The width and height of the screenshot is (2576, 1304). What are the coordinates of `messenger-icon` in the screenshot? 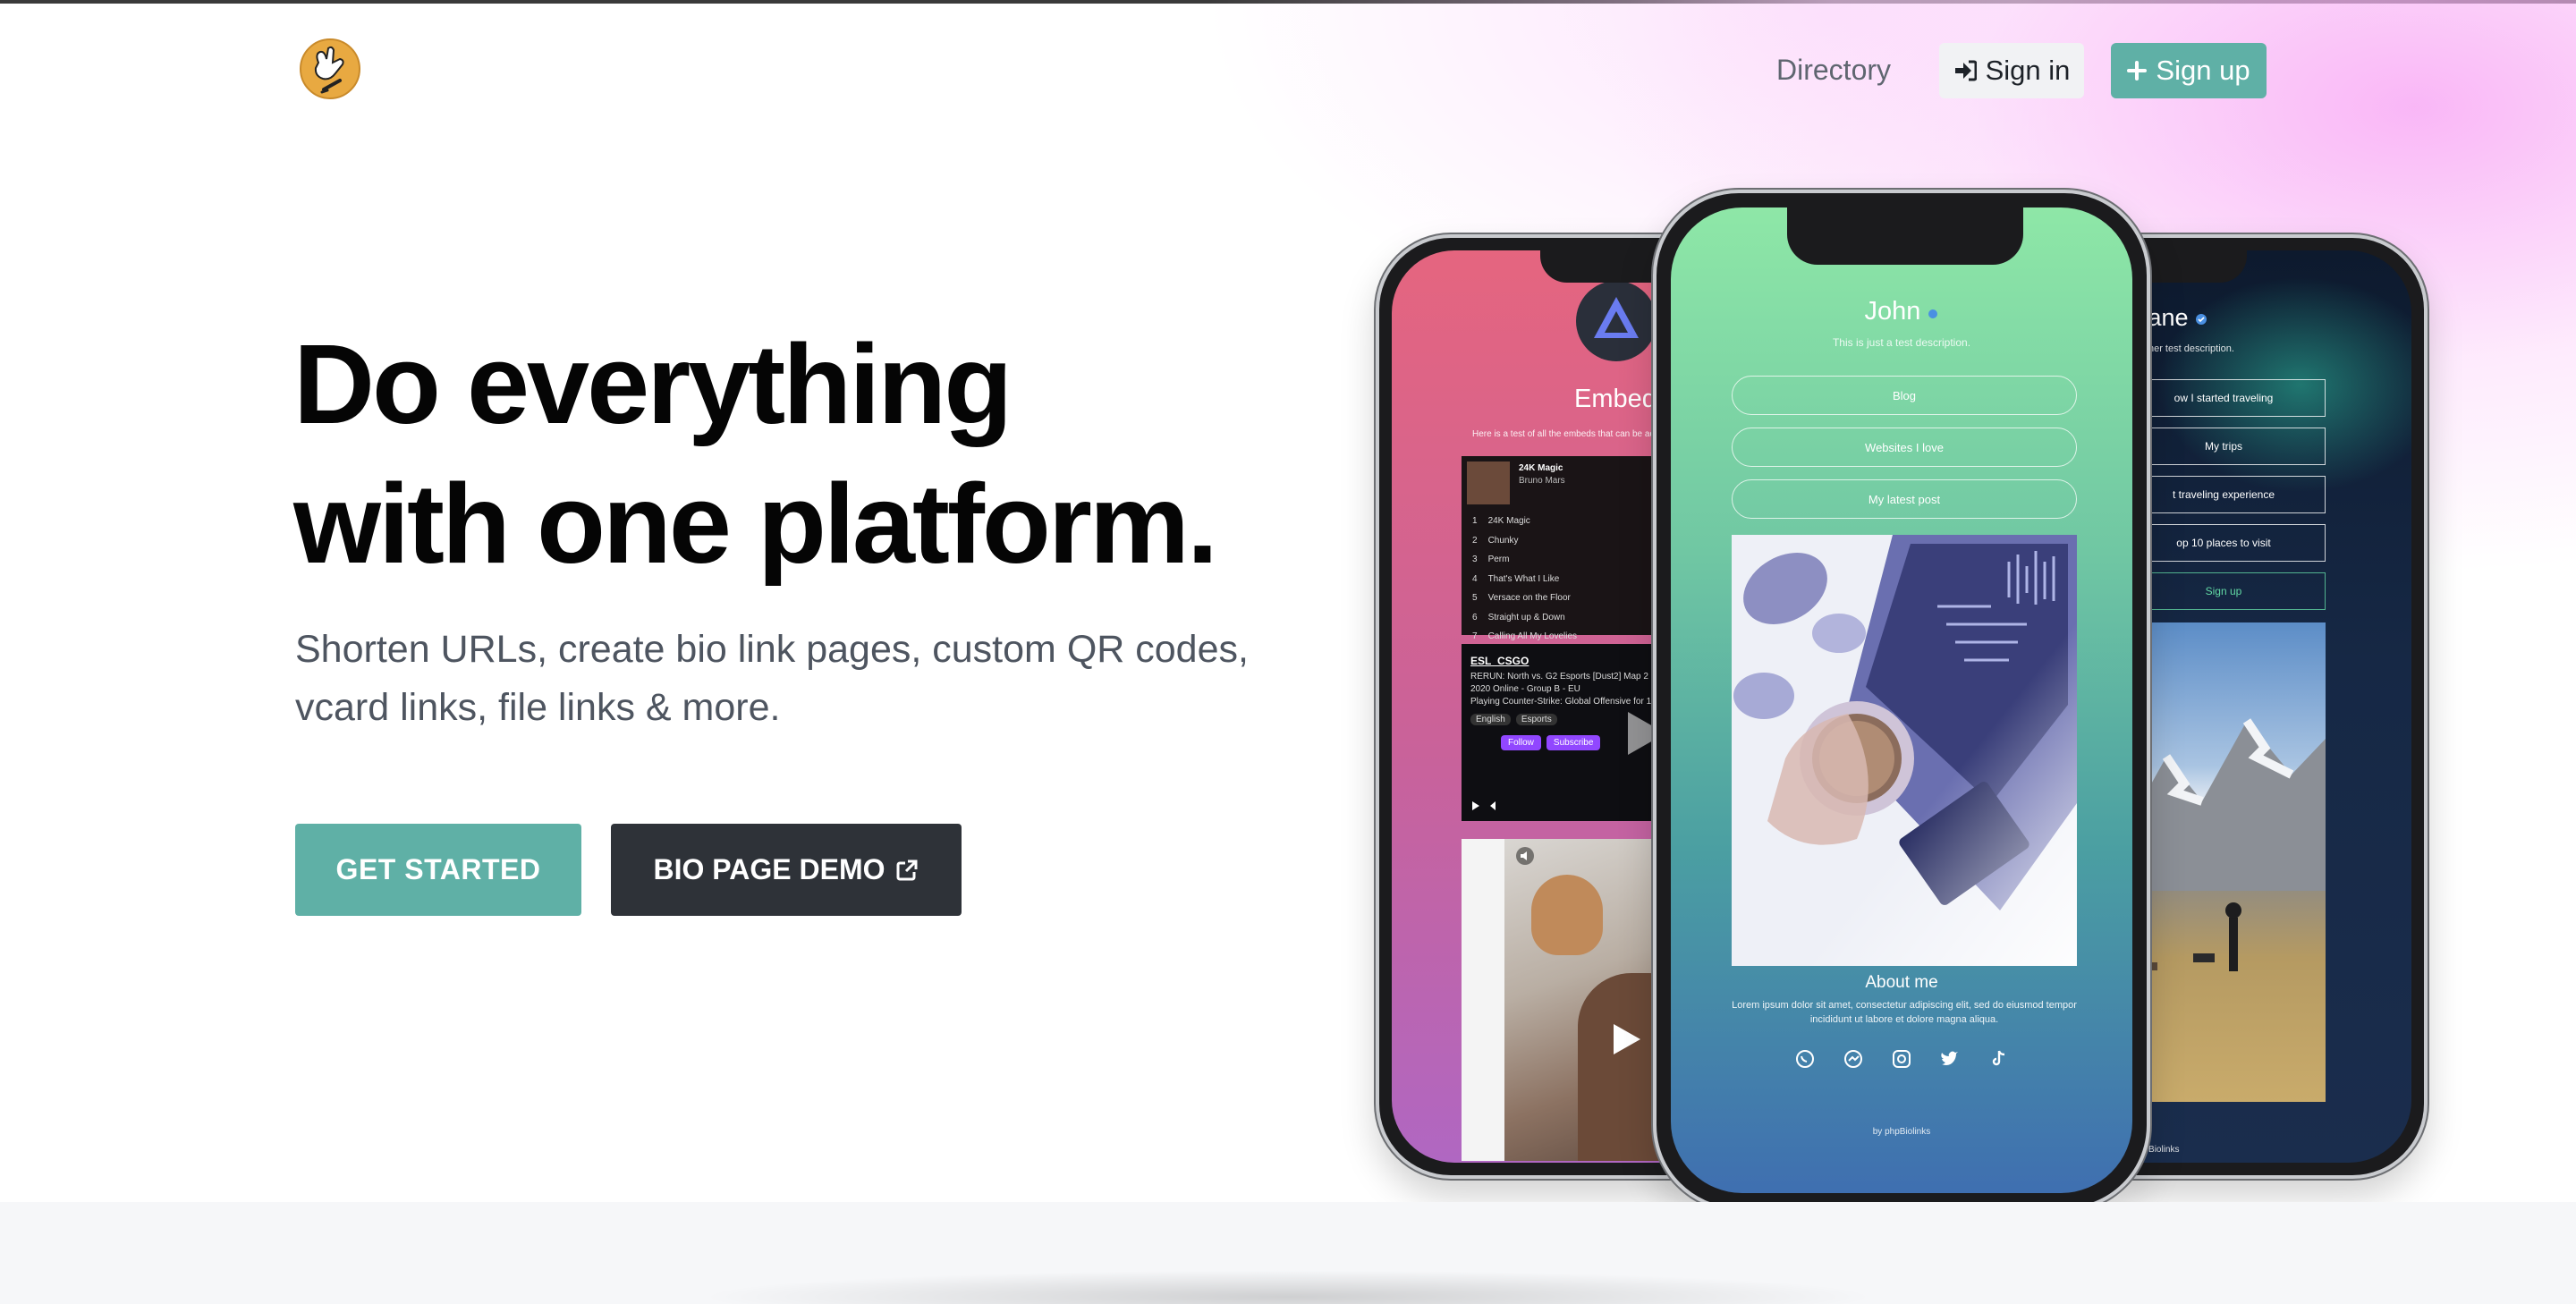 It's located at (1853, 1059).